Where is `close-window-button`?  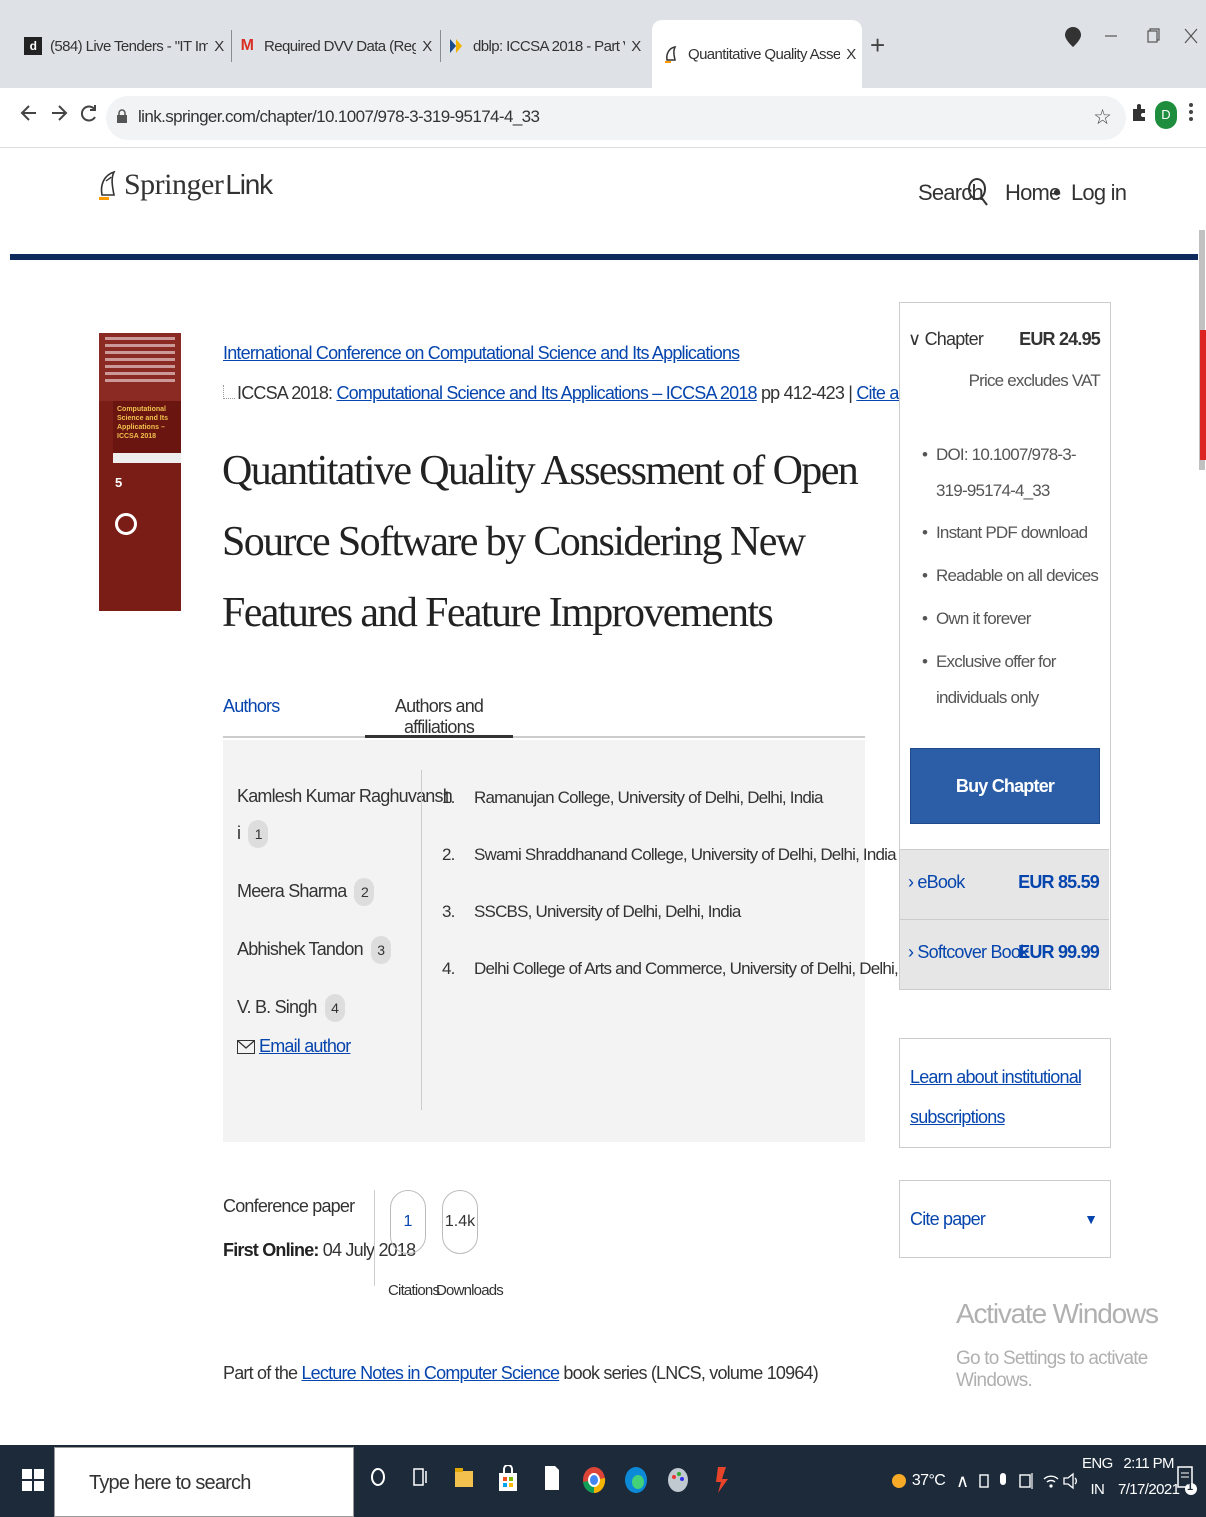
close-window-button is located at coordinates (1191, 39).